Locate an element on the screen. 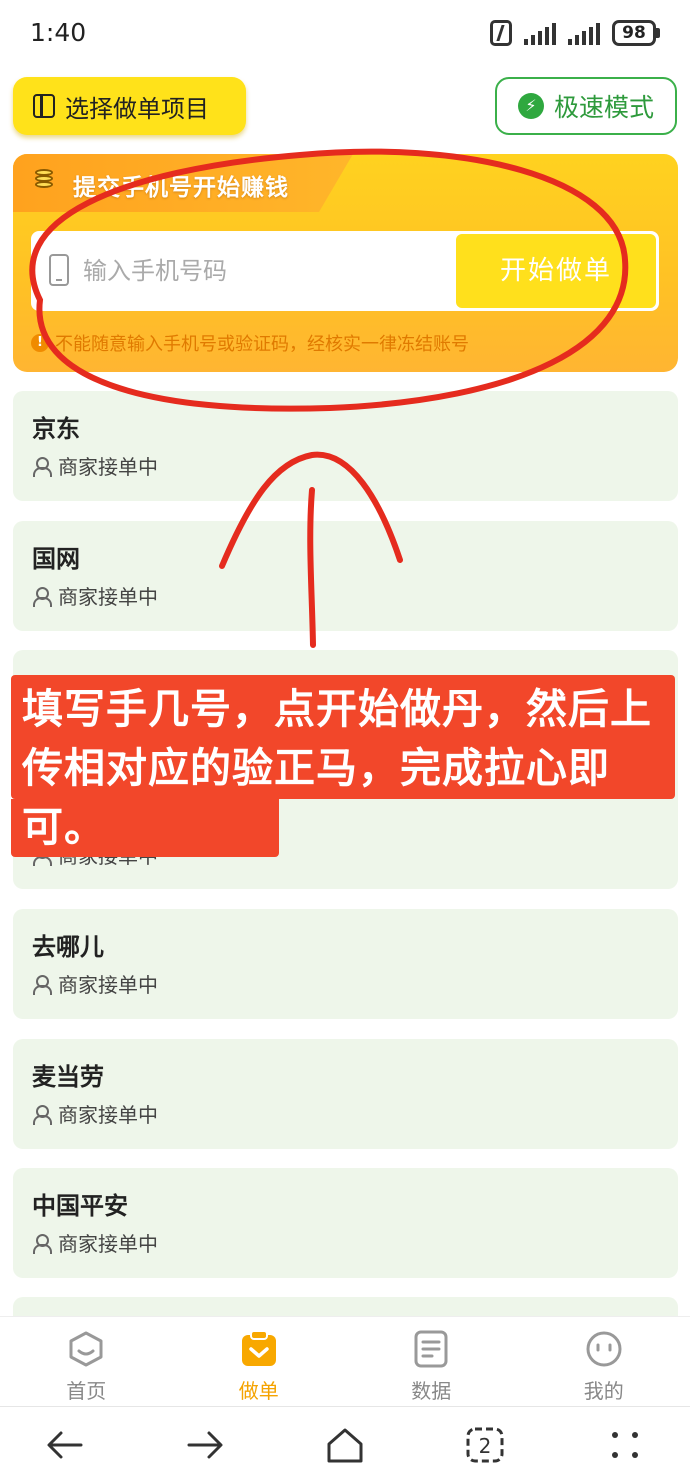 The image size is (690, 1481). warning-row: ! 不能随意输入手机号或验证码，经核实一律冻结账号 is located at coordinates (250, 343).